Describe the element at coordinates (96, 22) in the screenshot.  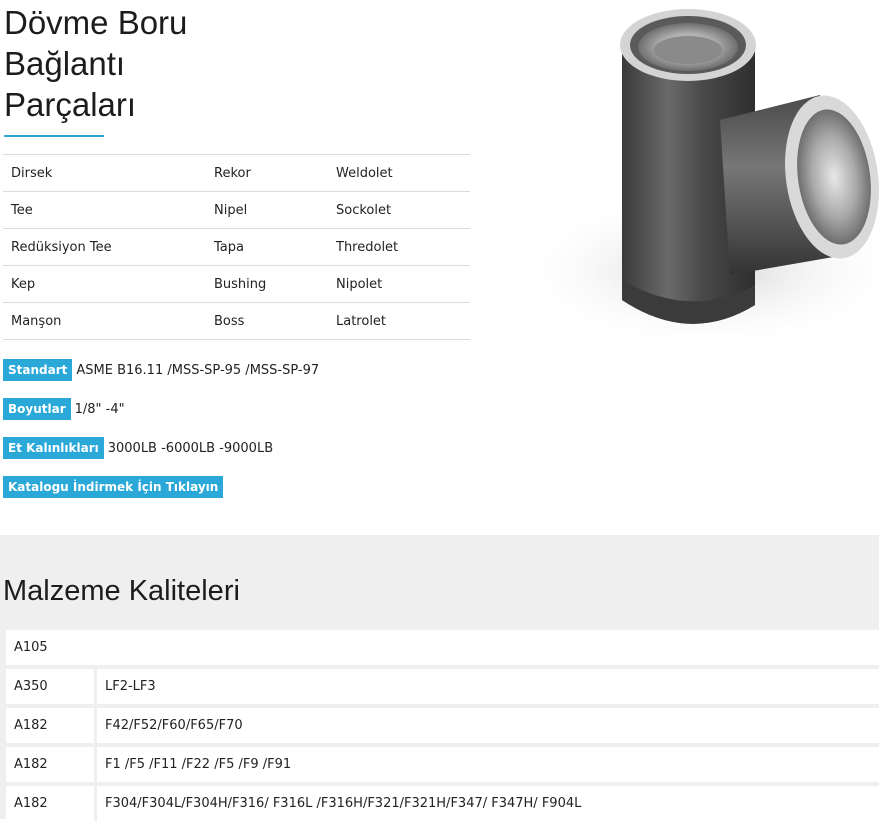
I see `title-line-1: Dövme Boru` at that location.